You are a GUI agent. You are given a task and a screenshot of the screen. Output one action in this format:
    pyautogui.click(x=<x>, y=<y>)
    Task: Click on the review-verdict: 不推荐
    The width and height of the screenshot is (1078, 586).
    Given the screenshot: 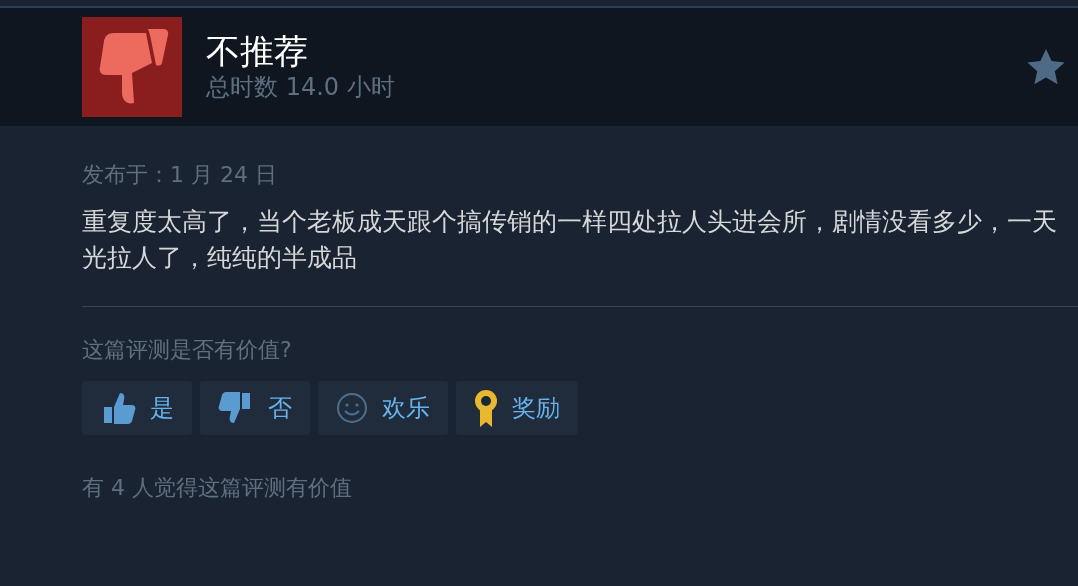 What is the action you would take?
    pyautogui.click(x=257, y=51)
    